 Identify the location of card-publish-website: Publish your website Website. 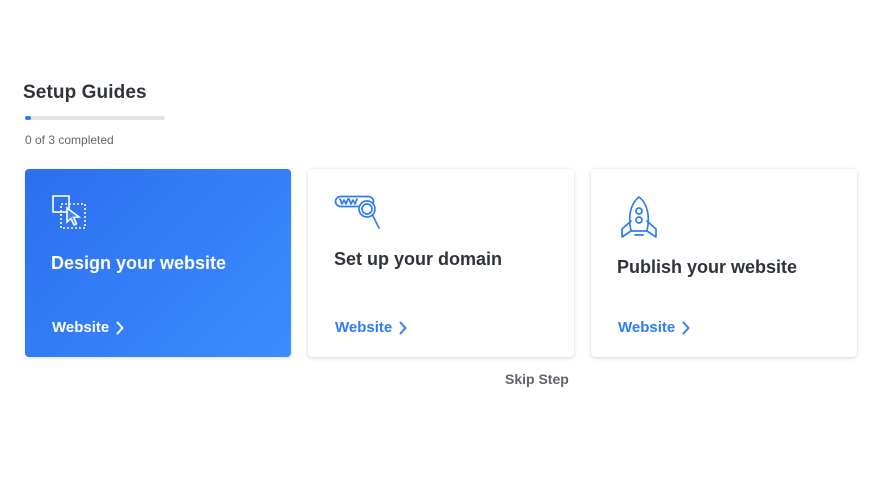
(724, 263).